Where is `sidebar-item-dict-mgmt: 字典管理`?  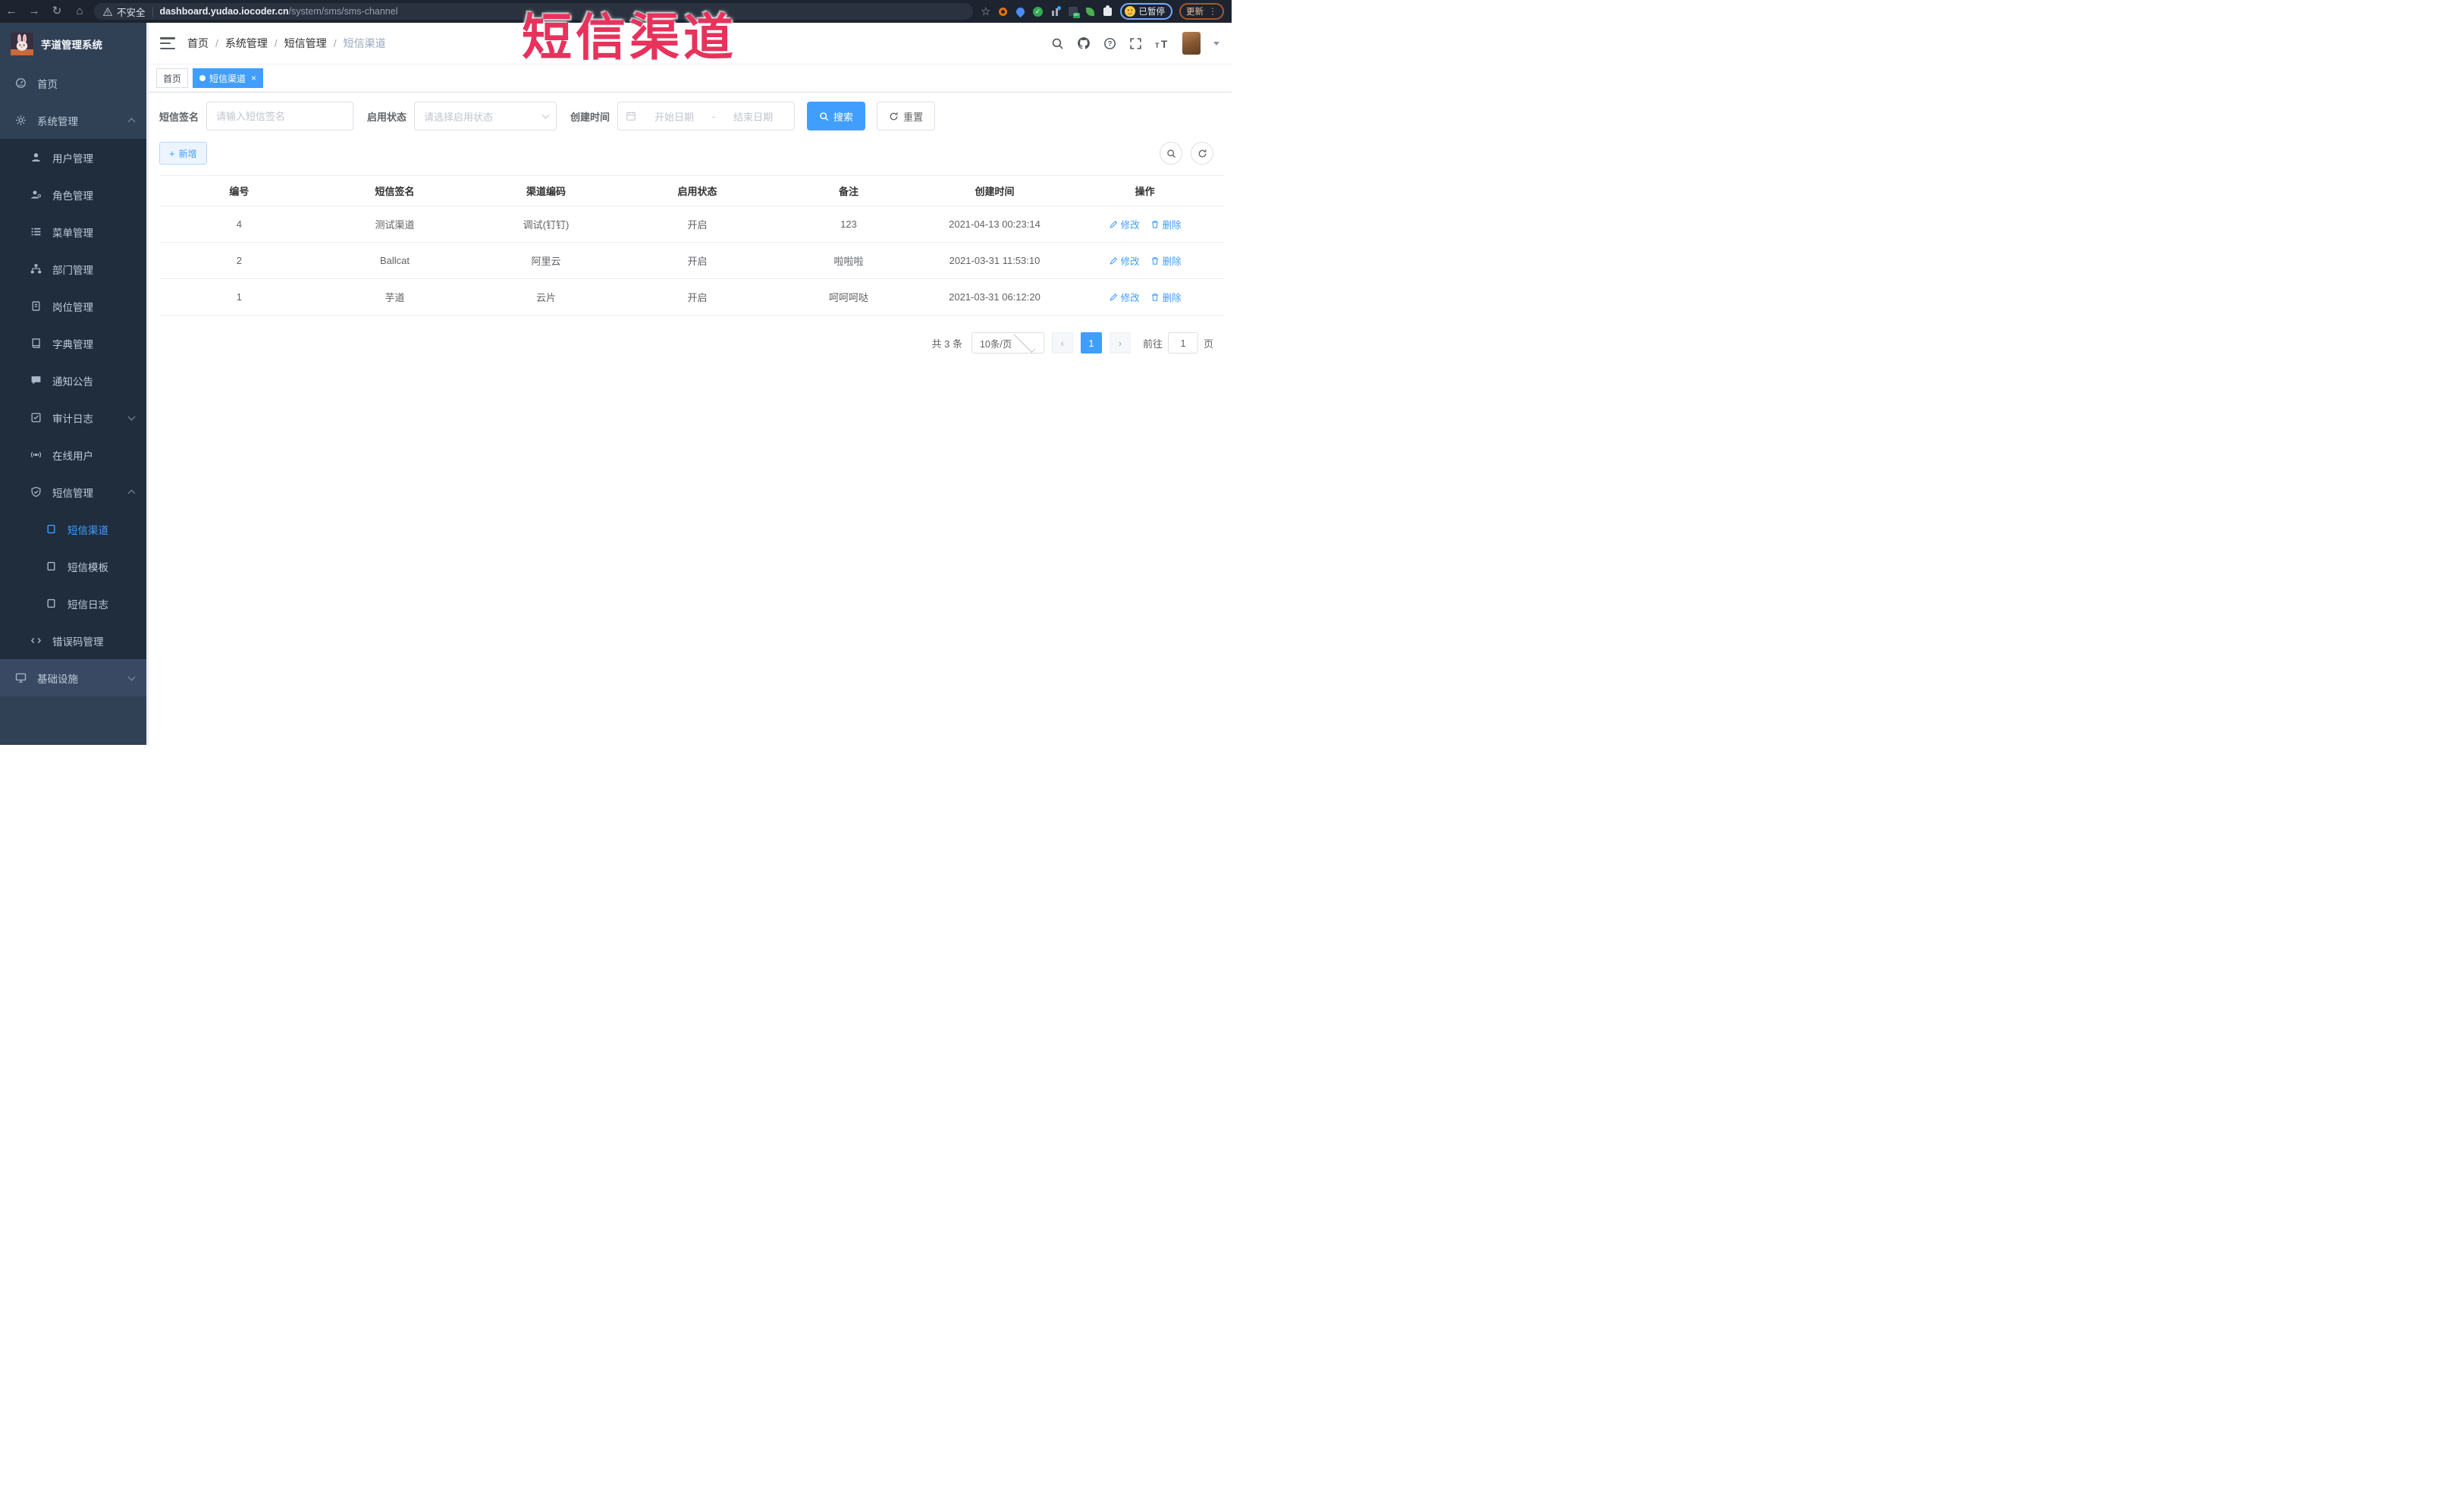 sidebar-item-dict-mgmt: 字典管理 is located at coordinates (73, 343).